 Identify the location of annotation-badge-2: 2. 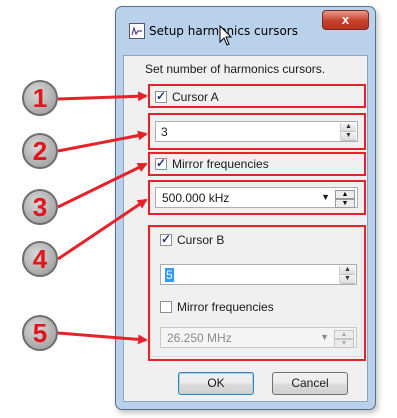
(40, 151).